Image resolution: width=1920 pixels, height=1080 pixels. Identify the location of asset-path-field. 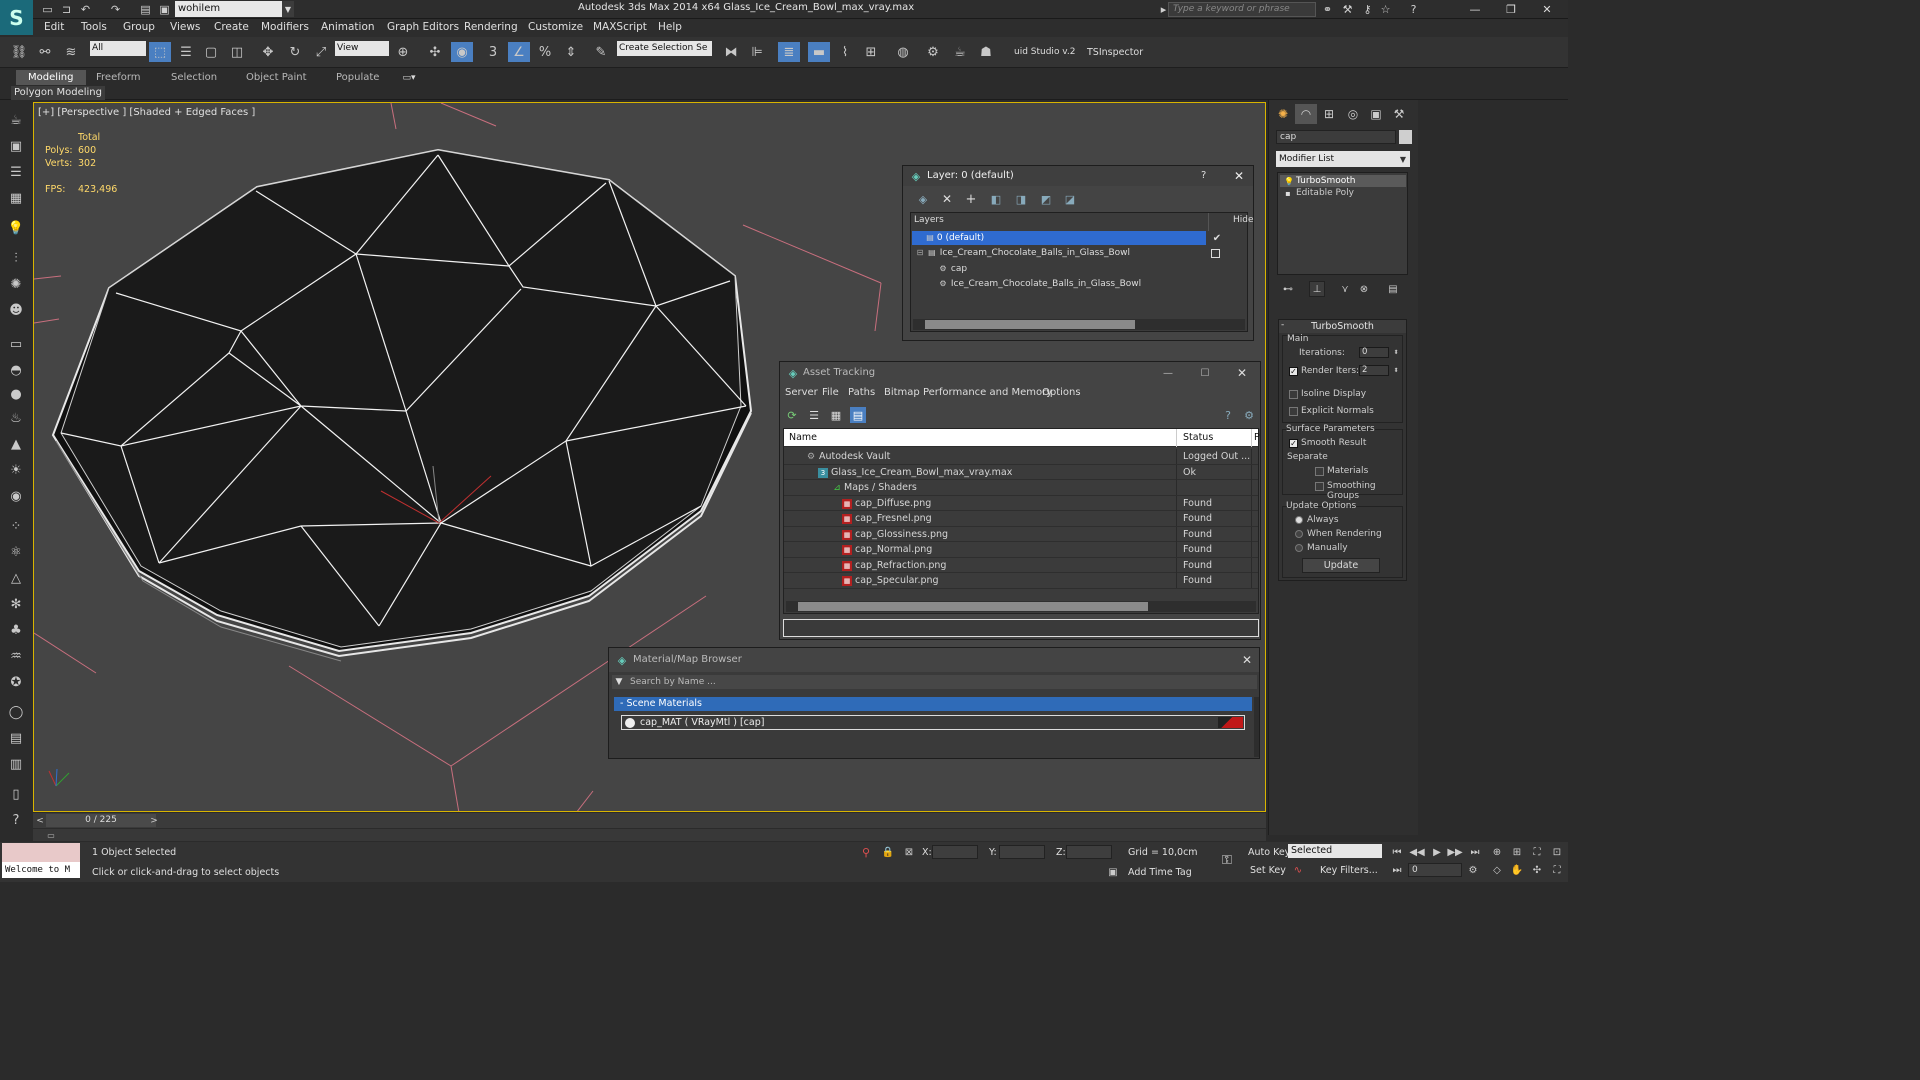
(1021, 628).